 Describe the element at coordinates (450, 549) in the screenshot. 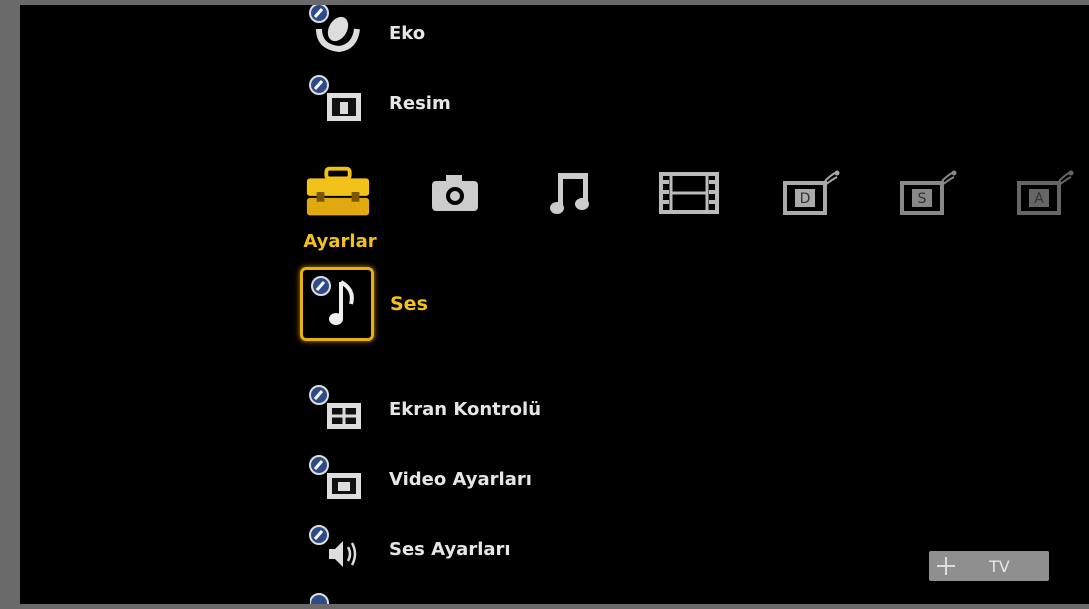

I see `menu-item-label: Ses Ayarları` at that location.